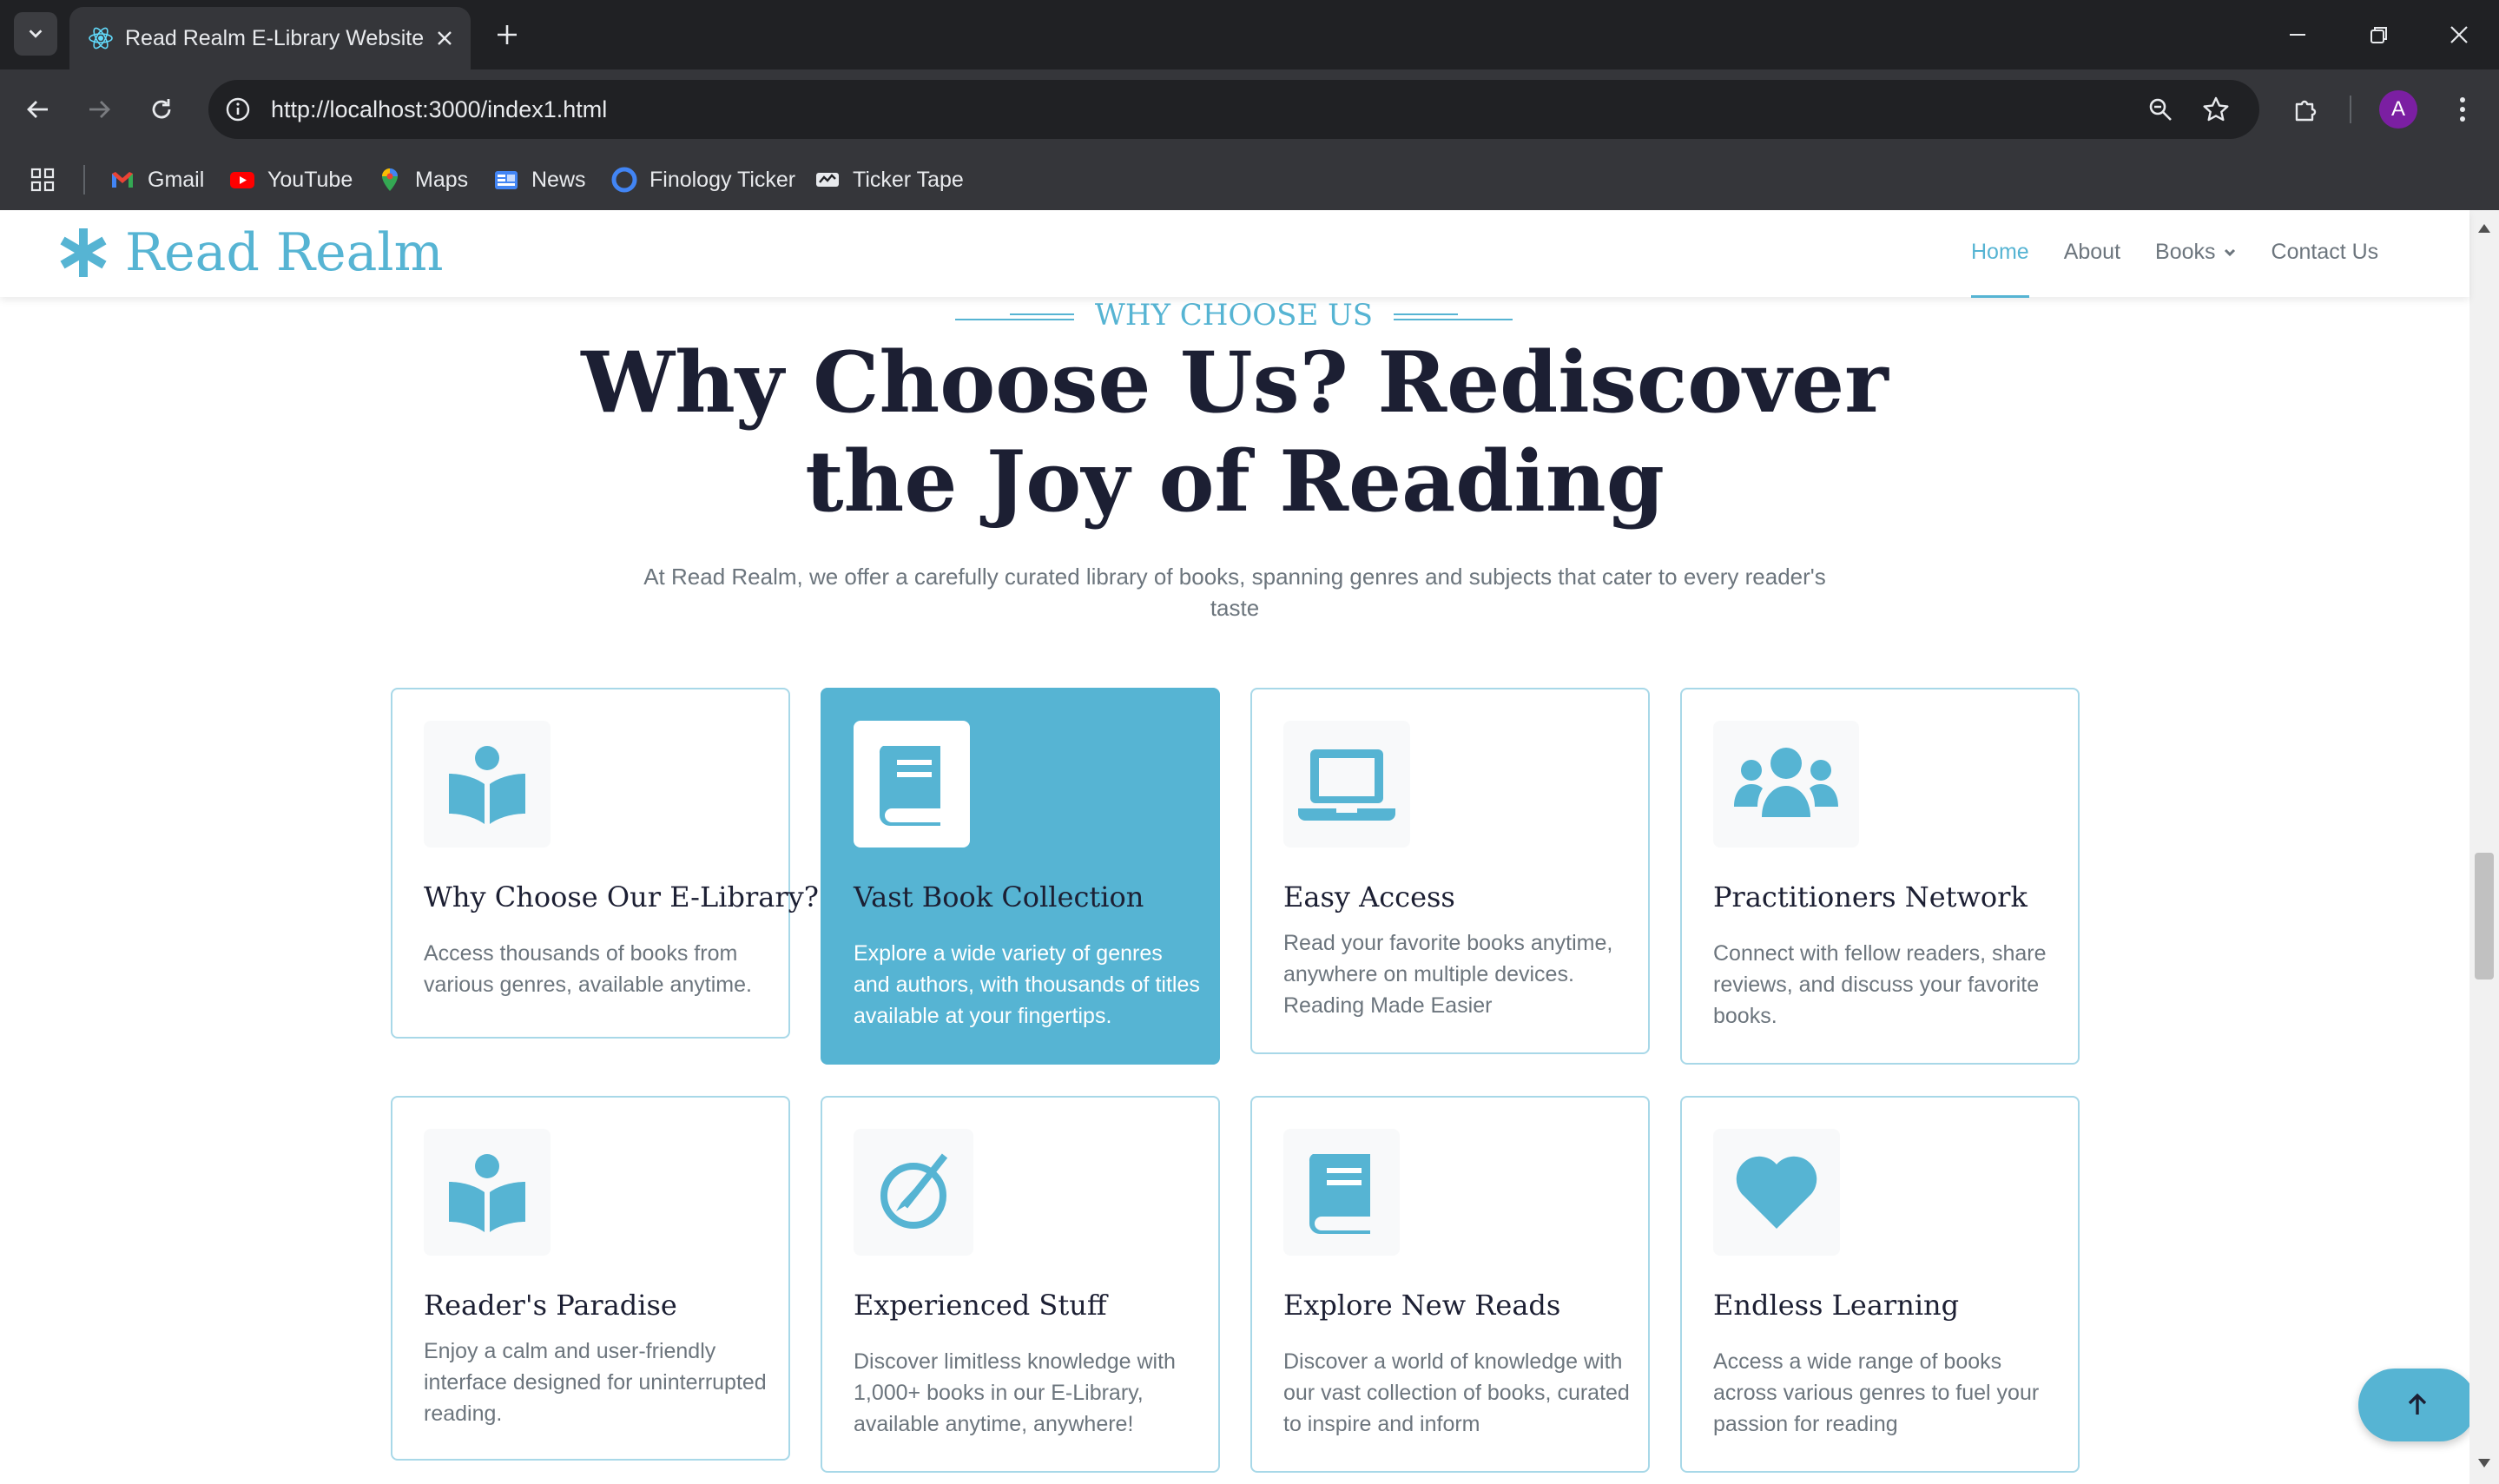 The width and height of the screenshot is (2499, 1484). I want to click on forward-button, so click(99, 109).